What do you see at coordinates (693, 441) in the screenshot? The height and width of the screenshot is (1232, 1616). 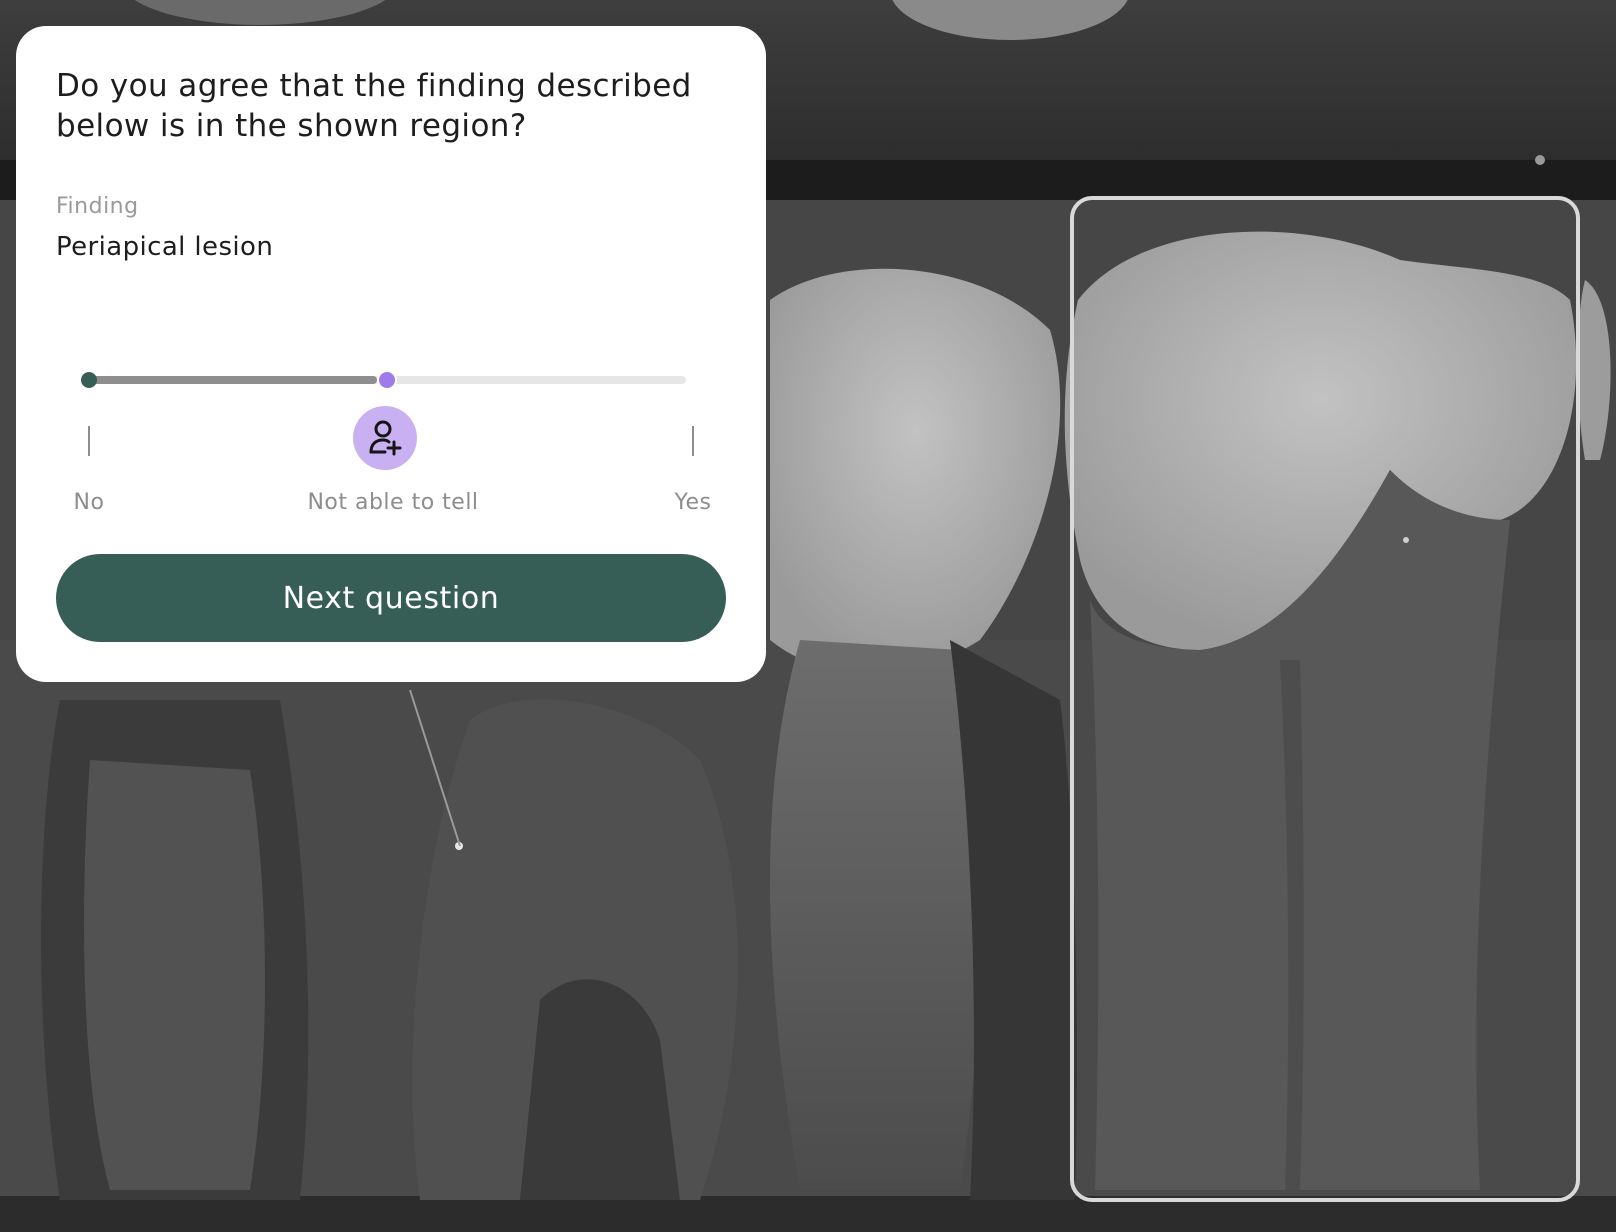 I see `slider-tick-yes` at bounding box center [693, 441].